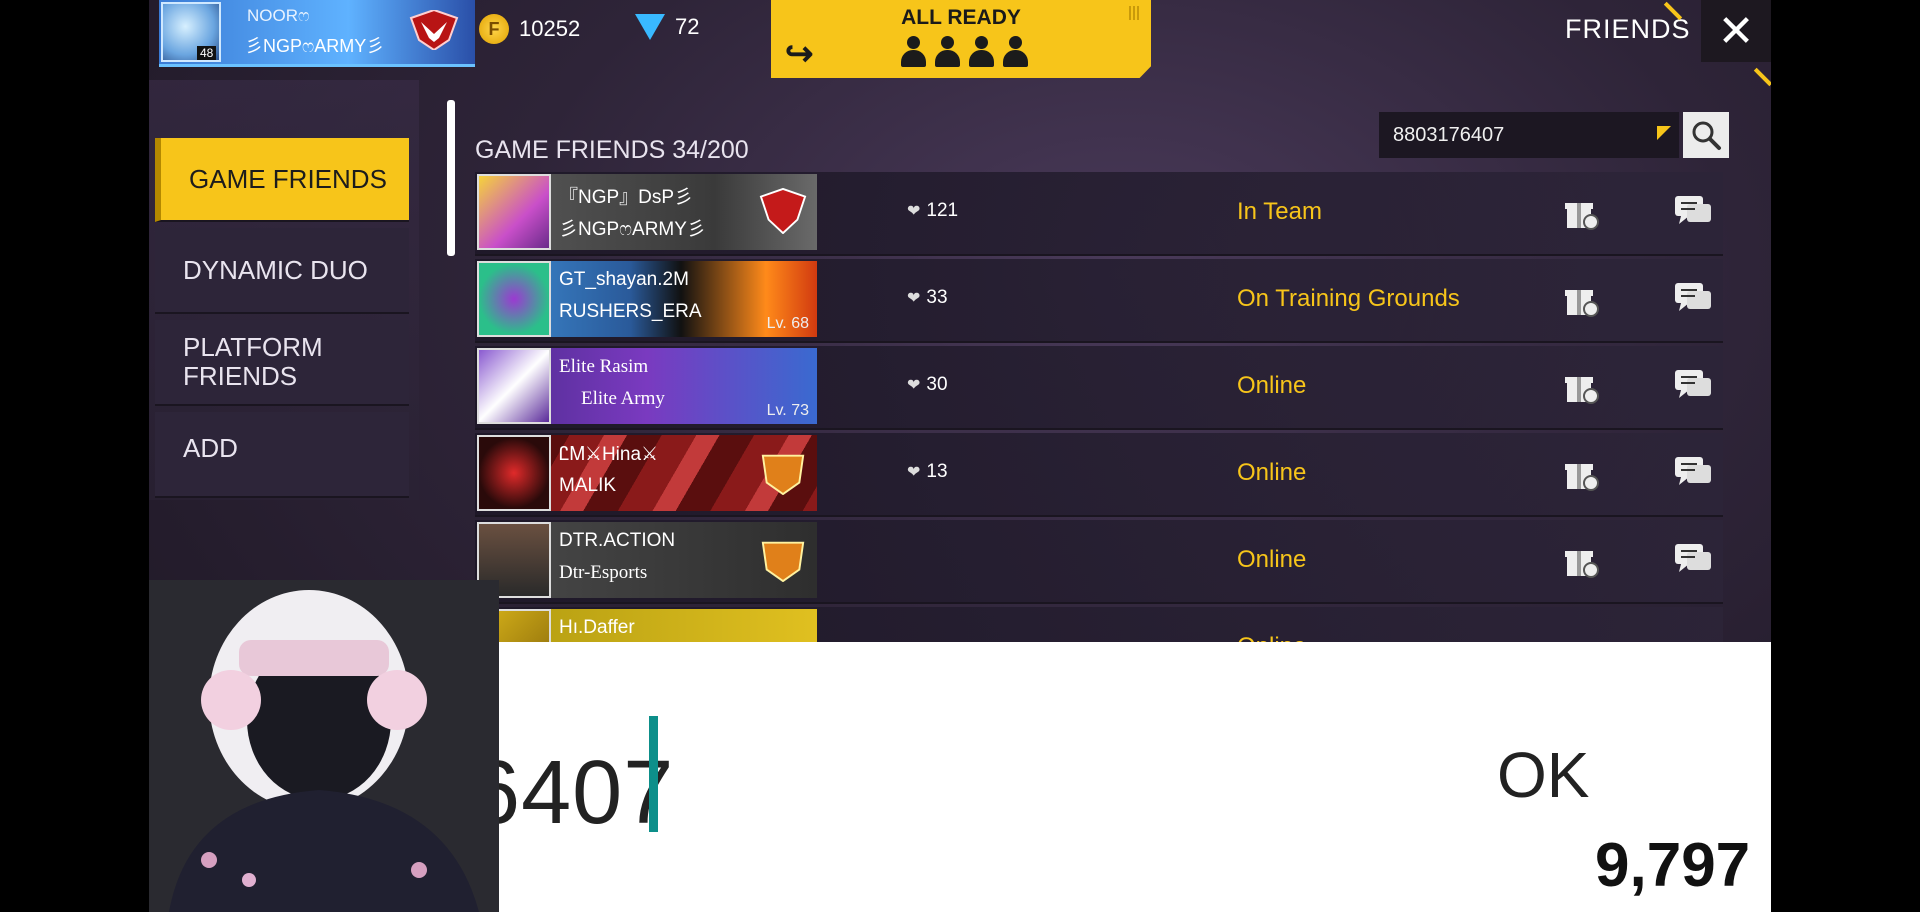  Describe the element at coordinates (623, 398) in the screenshot. I see `friend-guild: Elite Army` at that location.